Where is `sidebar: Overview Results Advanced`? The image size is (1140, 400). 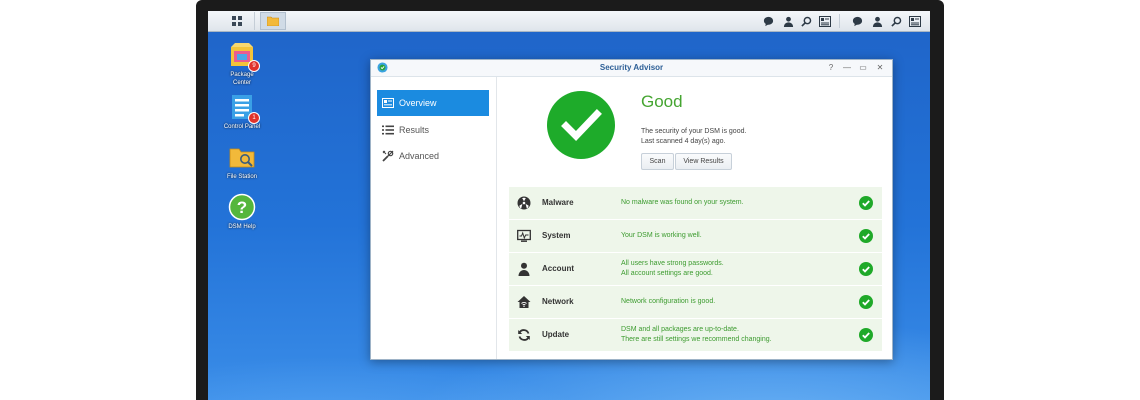 sidebar: Overview Results Advanced is located at coordinates (434, 218).